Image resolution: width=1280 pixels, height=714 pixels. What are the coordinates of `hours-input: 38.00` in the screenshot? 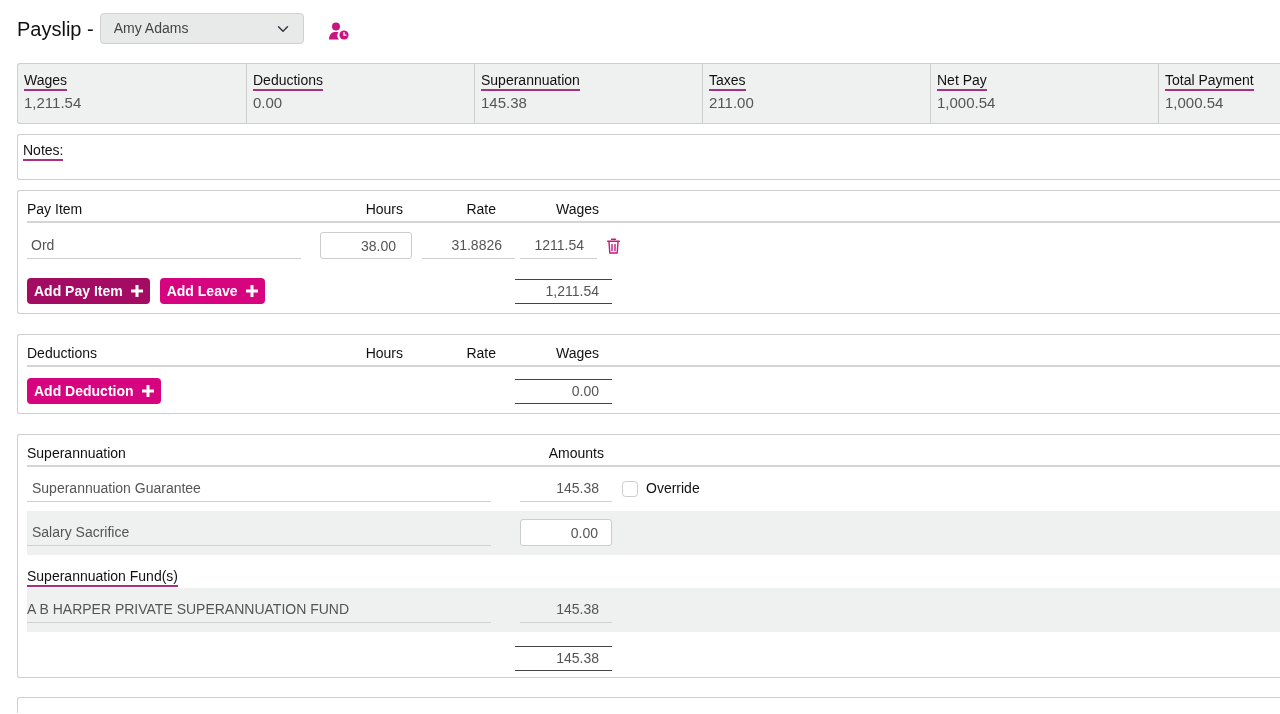 It's located at (366, 245).